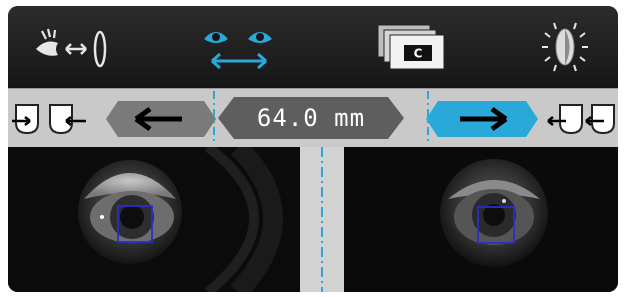  I want to click on right-monocular-eyes-icon, so click(581, 119).